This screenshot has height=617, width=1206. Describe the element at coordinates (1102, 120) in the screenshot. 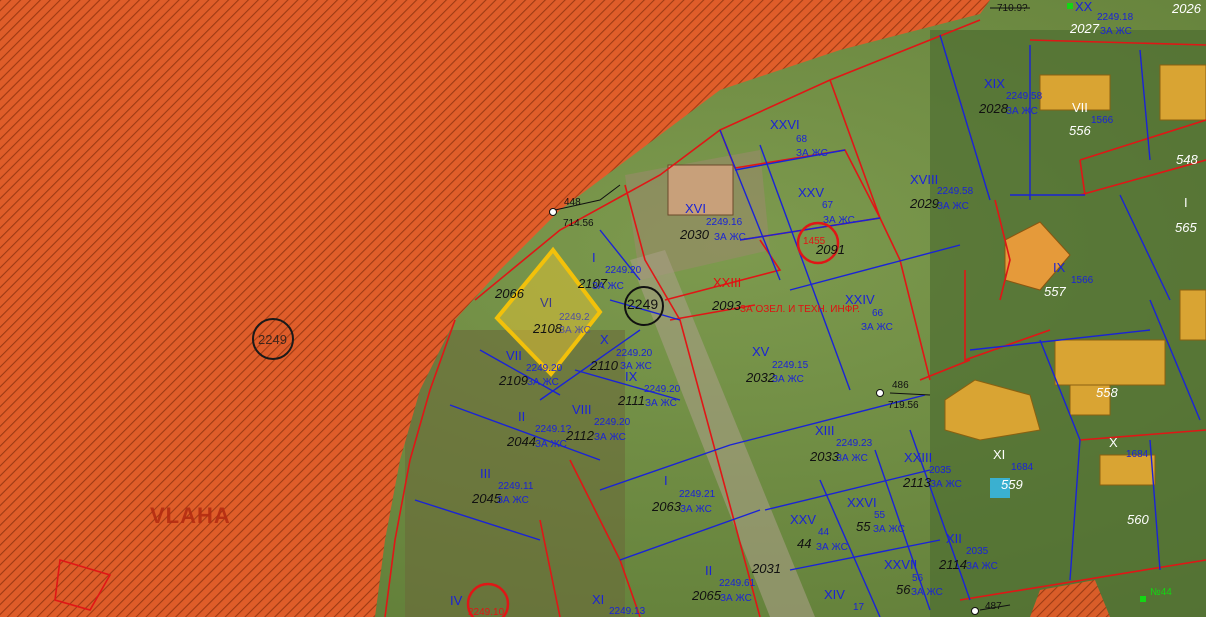

I see `plot-cad: 1566` at that location.